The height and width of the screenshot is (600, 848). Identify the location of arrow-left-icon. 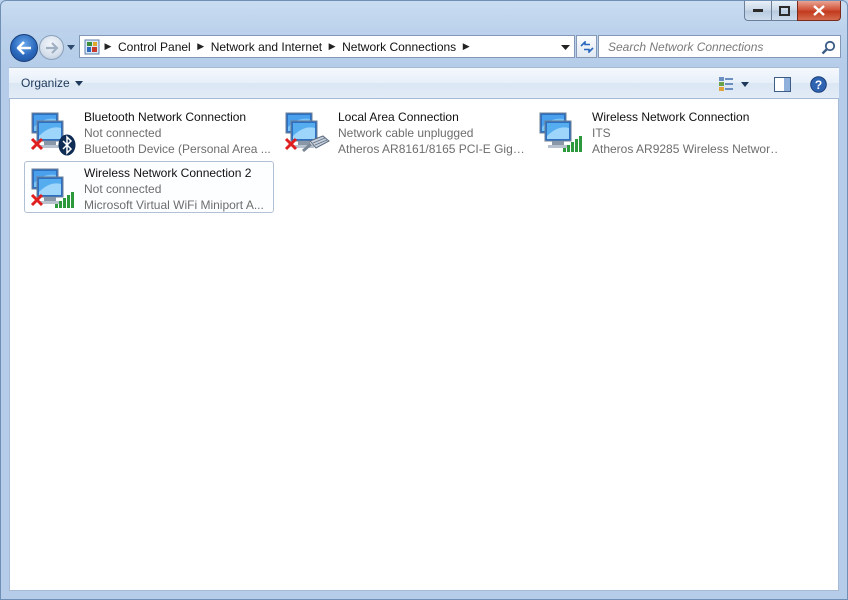
(23, 48).